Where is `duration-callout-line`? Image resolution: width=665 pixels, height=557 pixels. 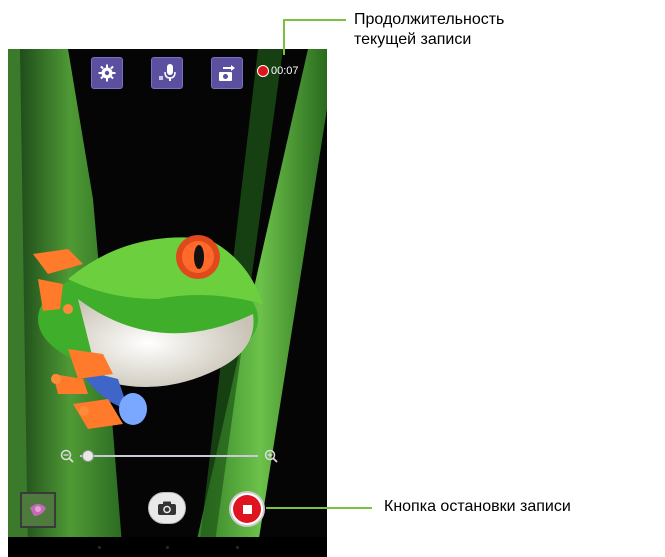
duration-callout-line is located at coordinates (314, 37).